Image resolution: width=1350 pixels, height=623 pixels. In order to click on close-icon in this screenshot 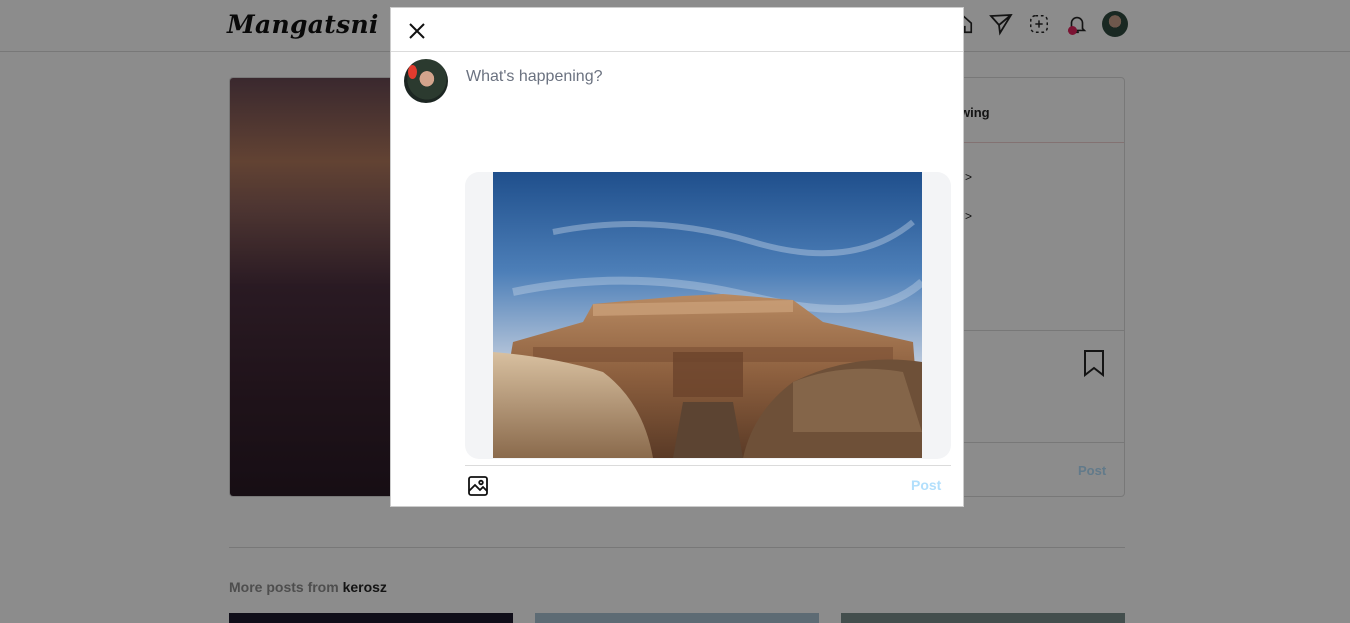, I will do `click(417, 31)`.